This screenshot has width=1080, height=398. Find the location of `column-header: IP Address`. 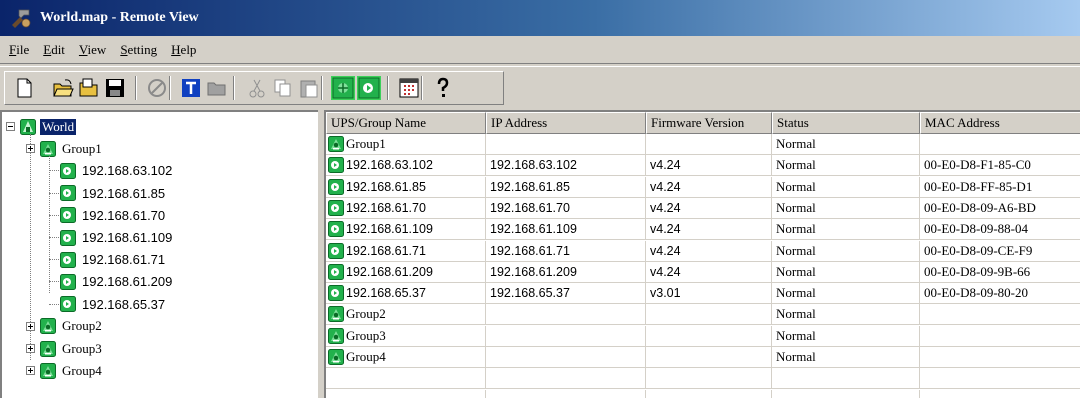

column-header: IP Address is located at coordinates (566, 123).